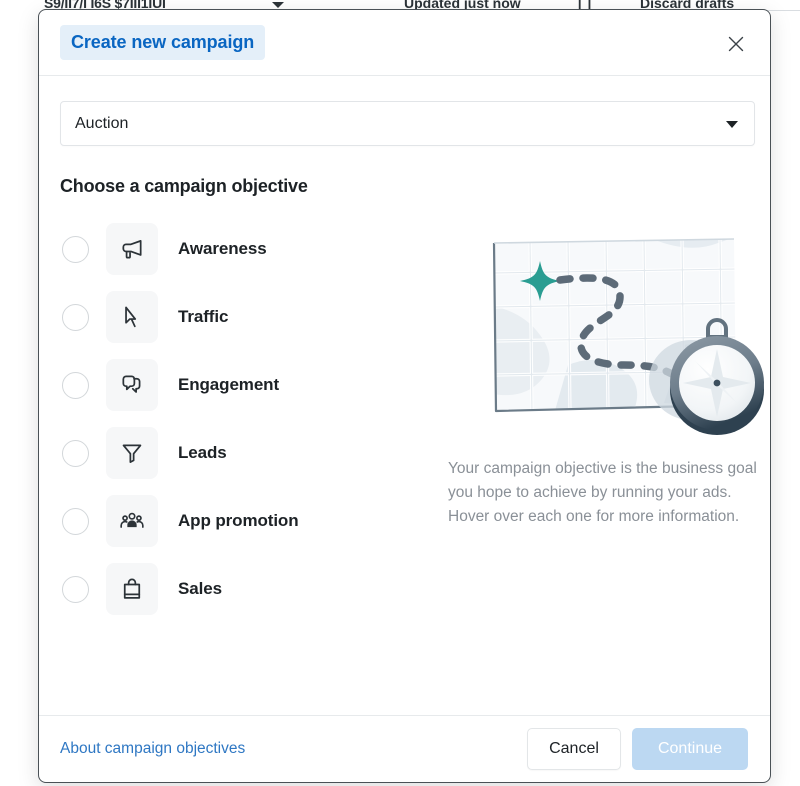 This screenshot has width=800, height=786. What do you see at coordinates (102, 123) in the screenshot?
I see `auction-select-value: Auction` at bounding box center [102, 123].